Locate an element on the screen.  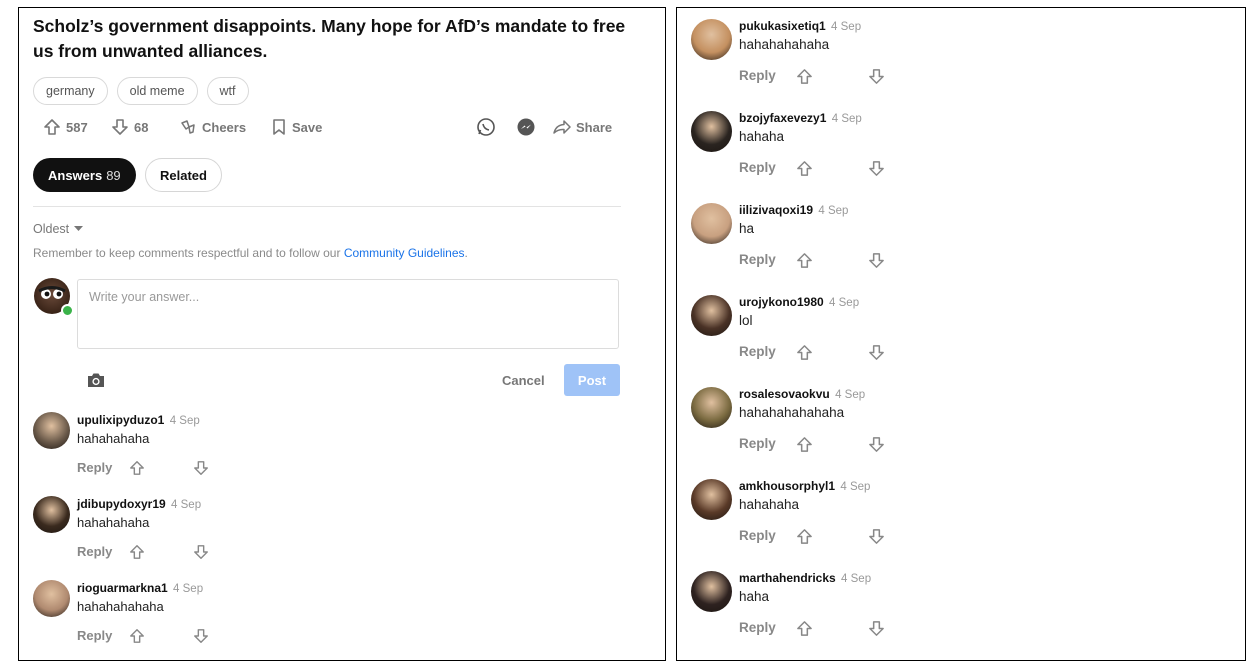
comment-username: pukukasixetiq1 4 Sep is located at coordinates (800, 26).